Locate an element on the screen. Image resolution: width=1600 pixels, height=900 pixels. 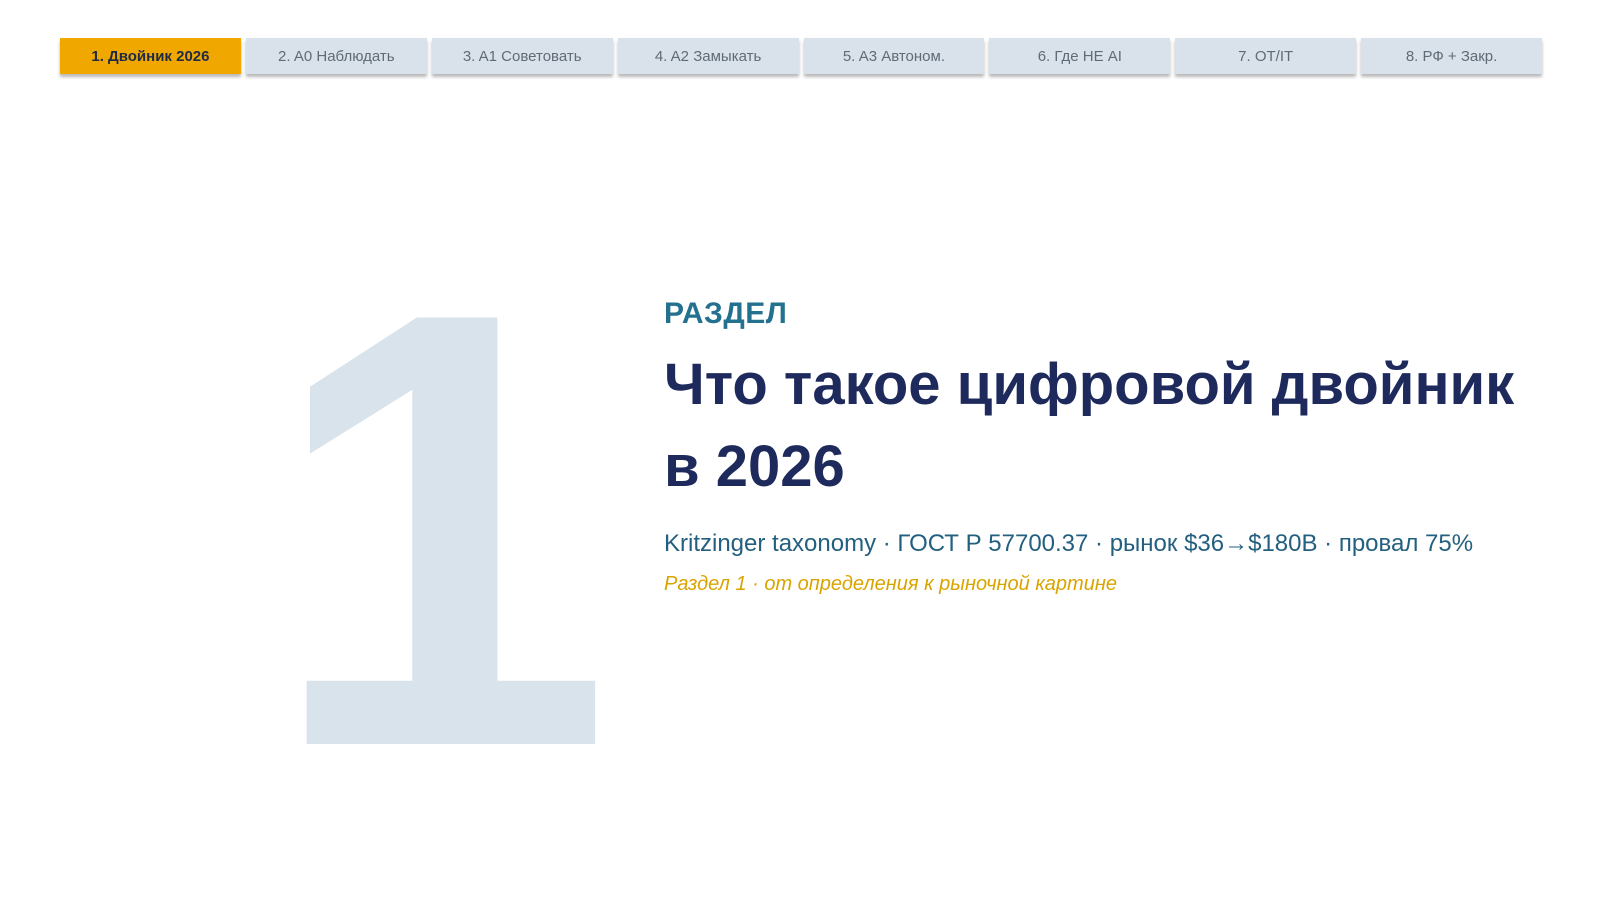
tab-ot-it: 7. OT/IT is located at coordinates (1266, 56).